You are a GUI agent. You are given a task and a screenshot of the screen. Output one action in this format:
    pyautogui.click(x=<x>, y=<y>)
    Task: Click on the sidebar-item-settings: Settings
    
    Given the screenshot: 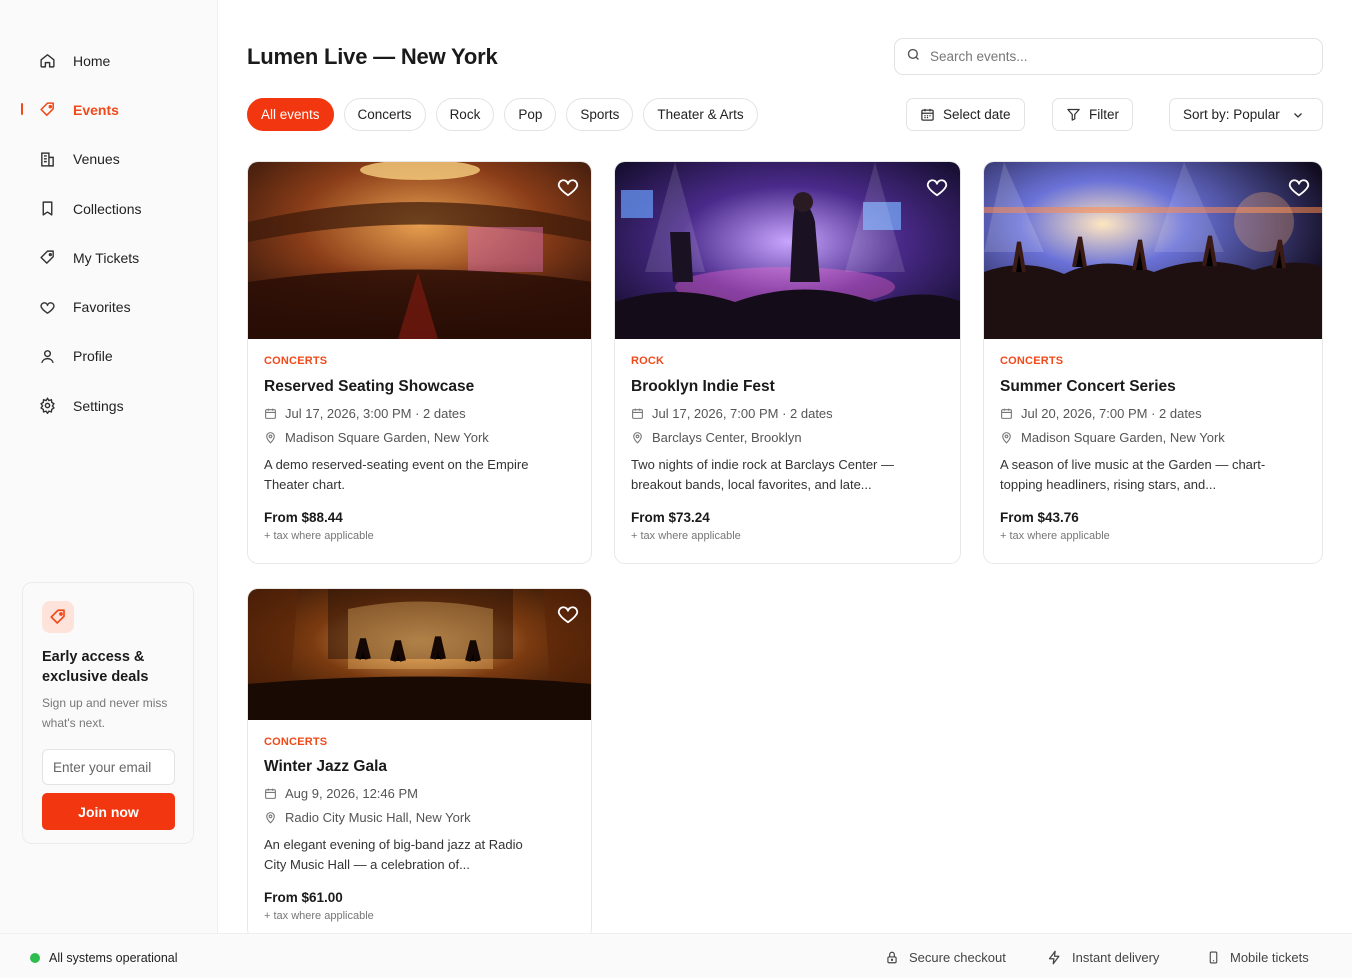 What is the action you would take?
    pyautogui.click(x=109, y=405)
    